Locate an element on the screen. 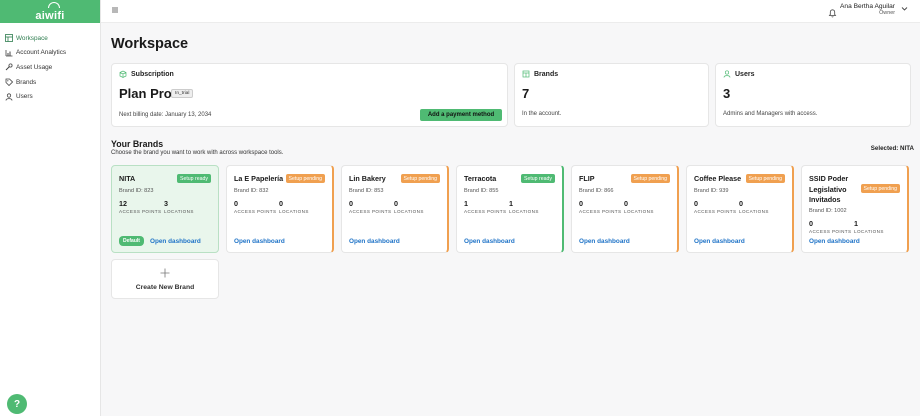 The image size is (920, 416). users-count: 3 is located at coordinates (727, 93).